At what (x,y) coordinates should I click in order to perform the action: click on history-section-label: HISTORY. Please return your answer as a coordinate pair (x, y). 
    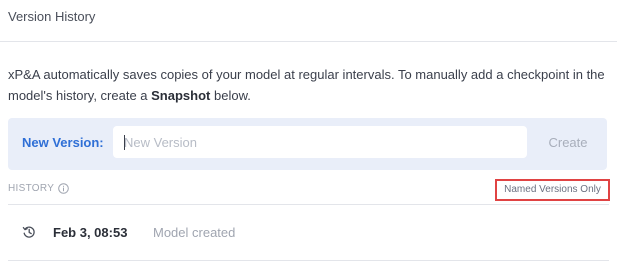
    Looking at the image, I should click on (38, 188).